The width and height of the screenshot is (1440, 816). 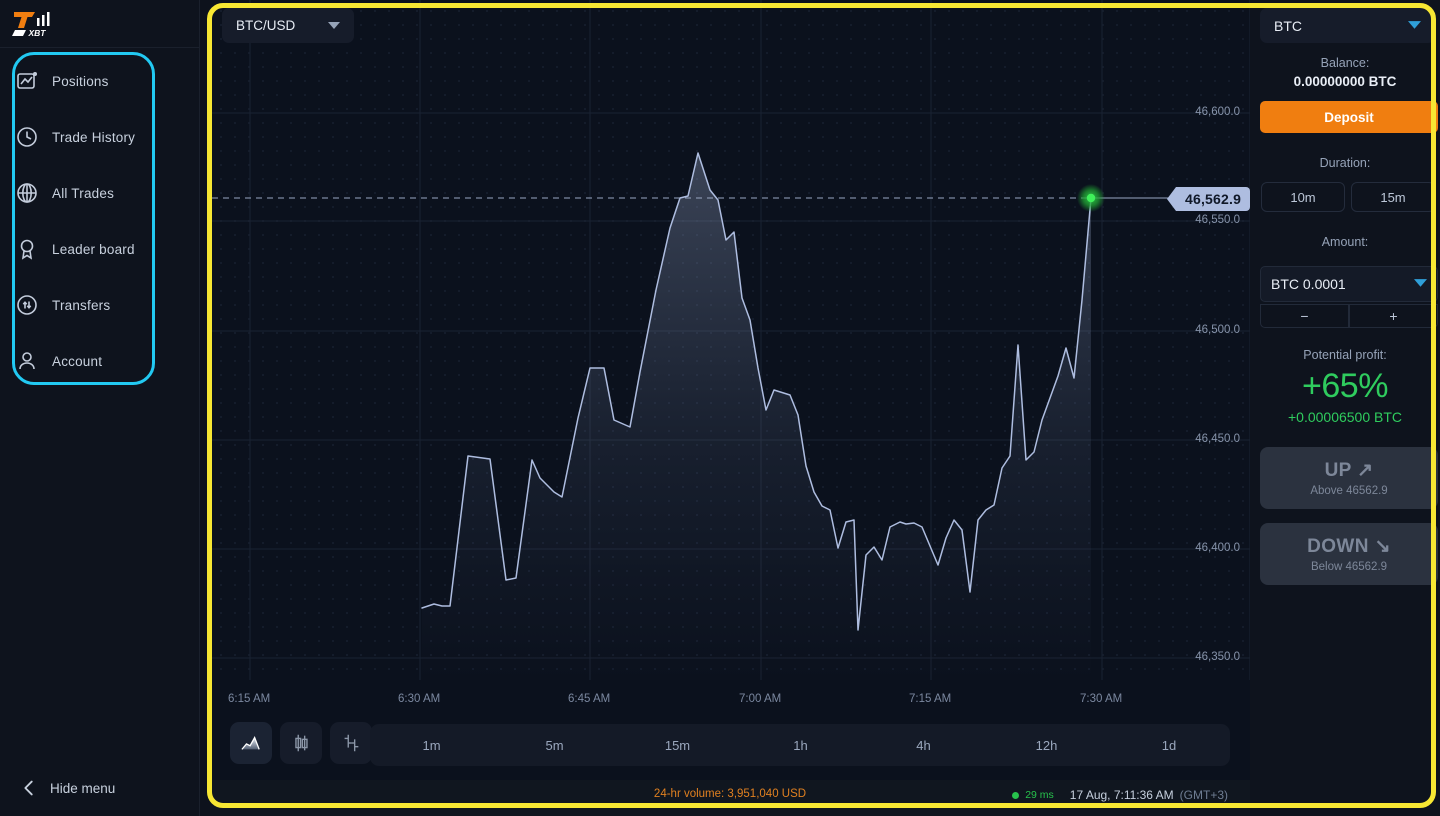 I want to click on area-chart-icon, so click(x=250, y=743).